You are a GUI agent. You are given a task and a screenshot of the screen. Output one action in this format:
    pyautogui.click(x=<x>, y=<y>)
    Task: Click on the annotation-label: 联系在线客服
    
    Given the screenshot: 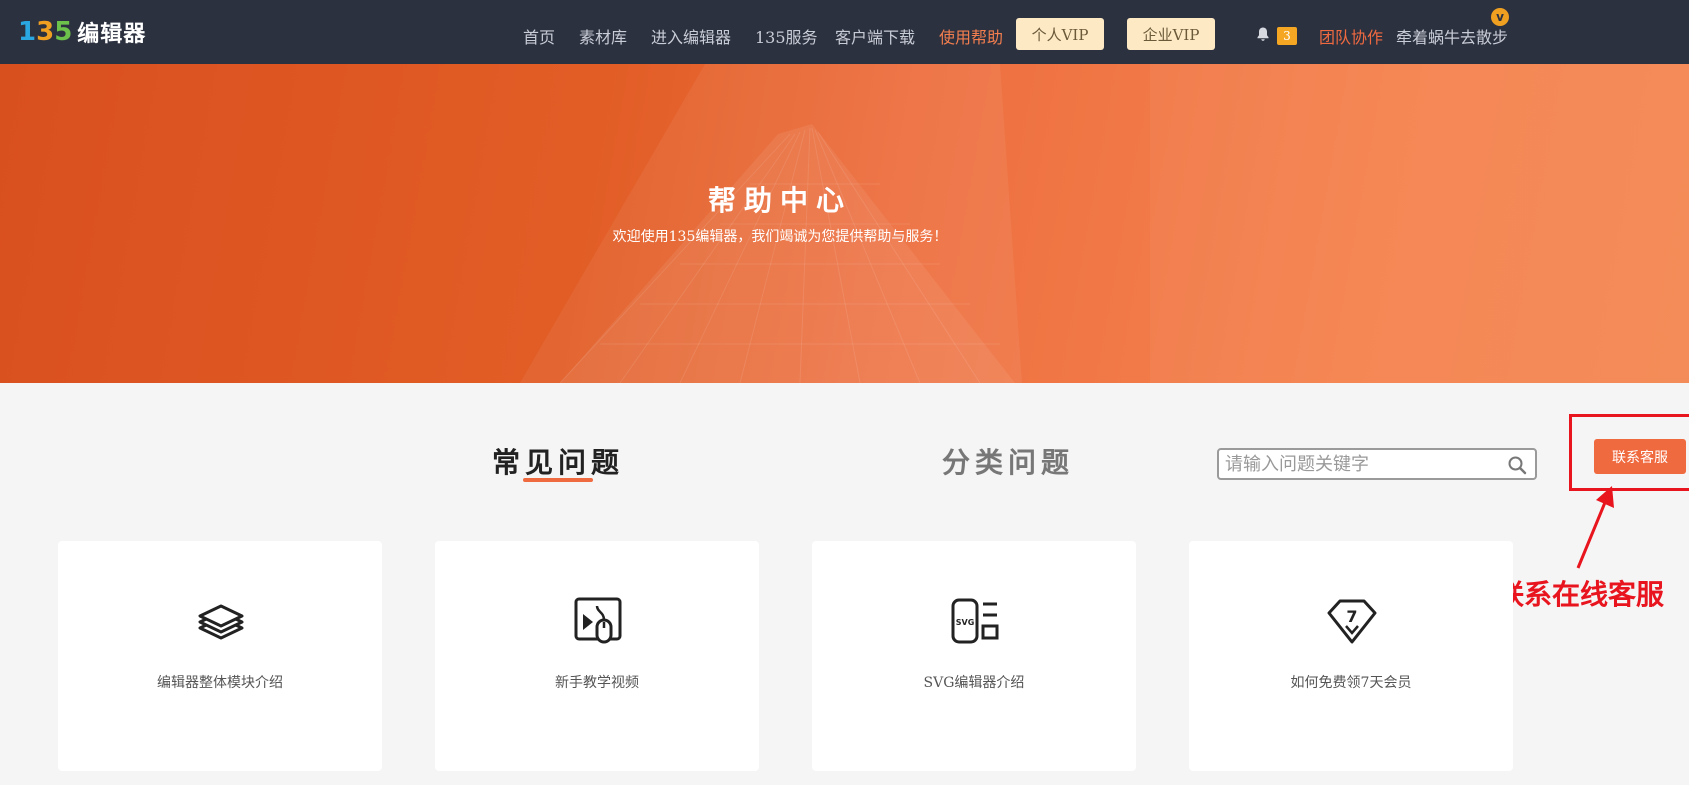 What is the action you would take?
    pyautogui.click(x=1580, y=594)
    